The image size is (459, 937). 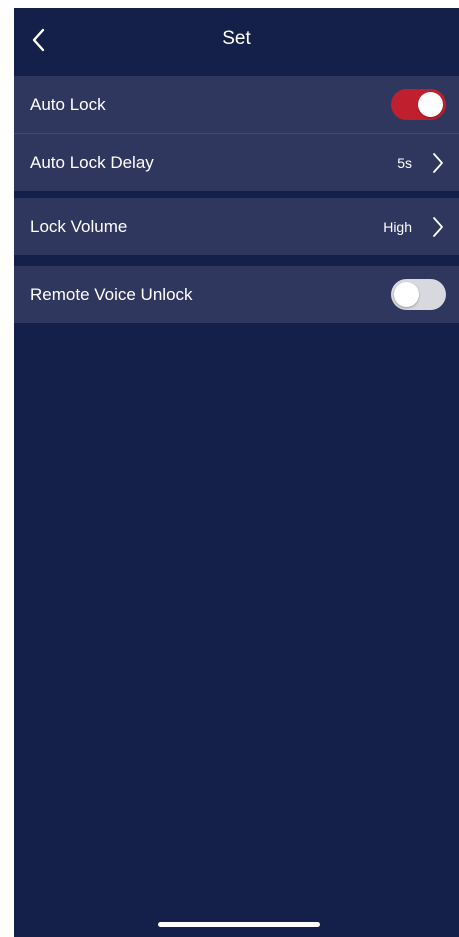 I want to click on lock-volume-label: Lock Volume, so click(x=79, y=226).